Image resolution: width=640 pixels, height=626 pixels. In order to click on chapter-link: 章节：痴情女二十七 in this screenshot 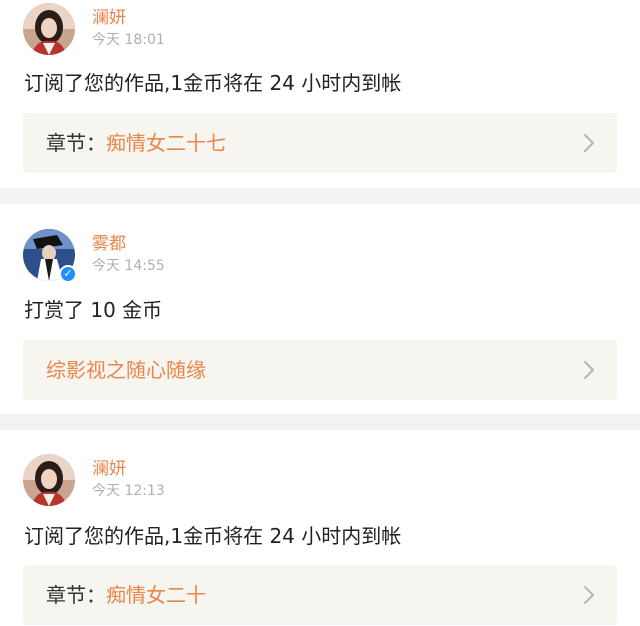, I will do `click(320, 143)`.